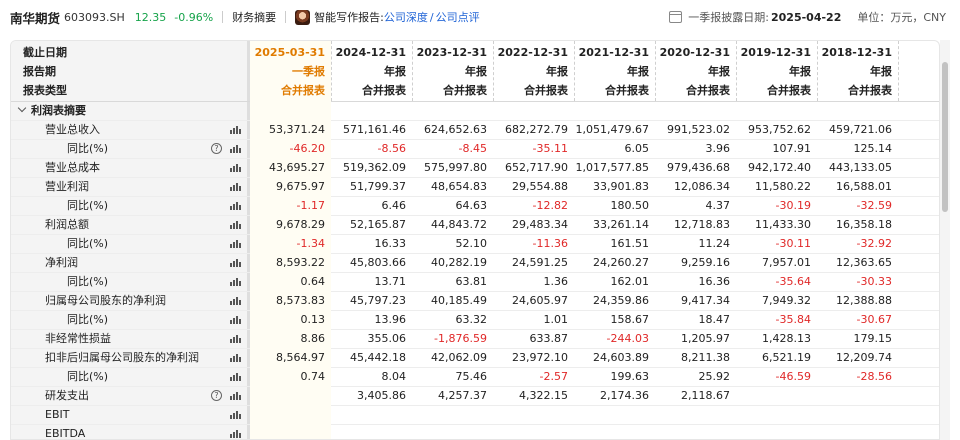 The image size is (960, 440). I want to click on table-cell: 12,388.88, so click(864, 300).